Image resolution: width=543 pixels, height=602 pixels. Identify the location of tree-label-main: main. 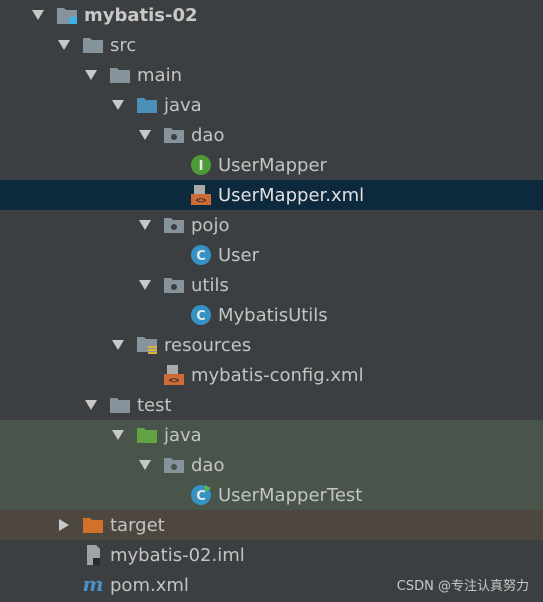
(159, 75).